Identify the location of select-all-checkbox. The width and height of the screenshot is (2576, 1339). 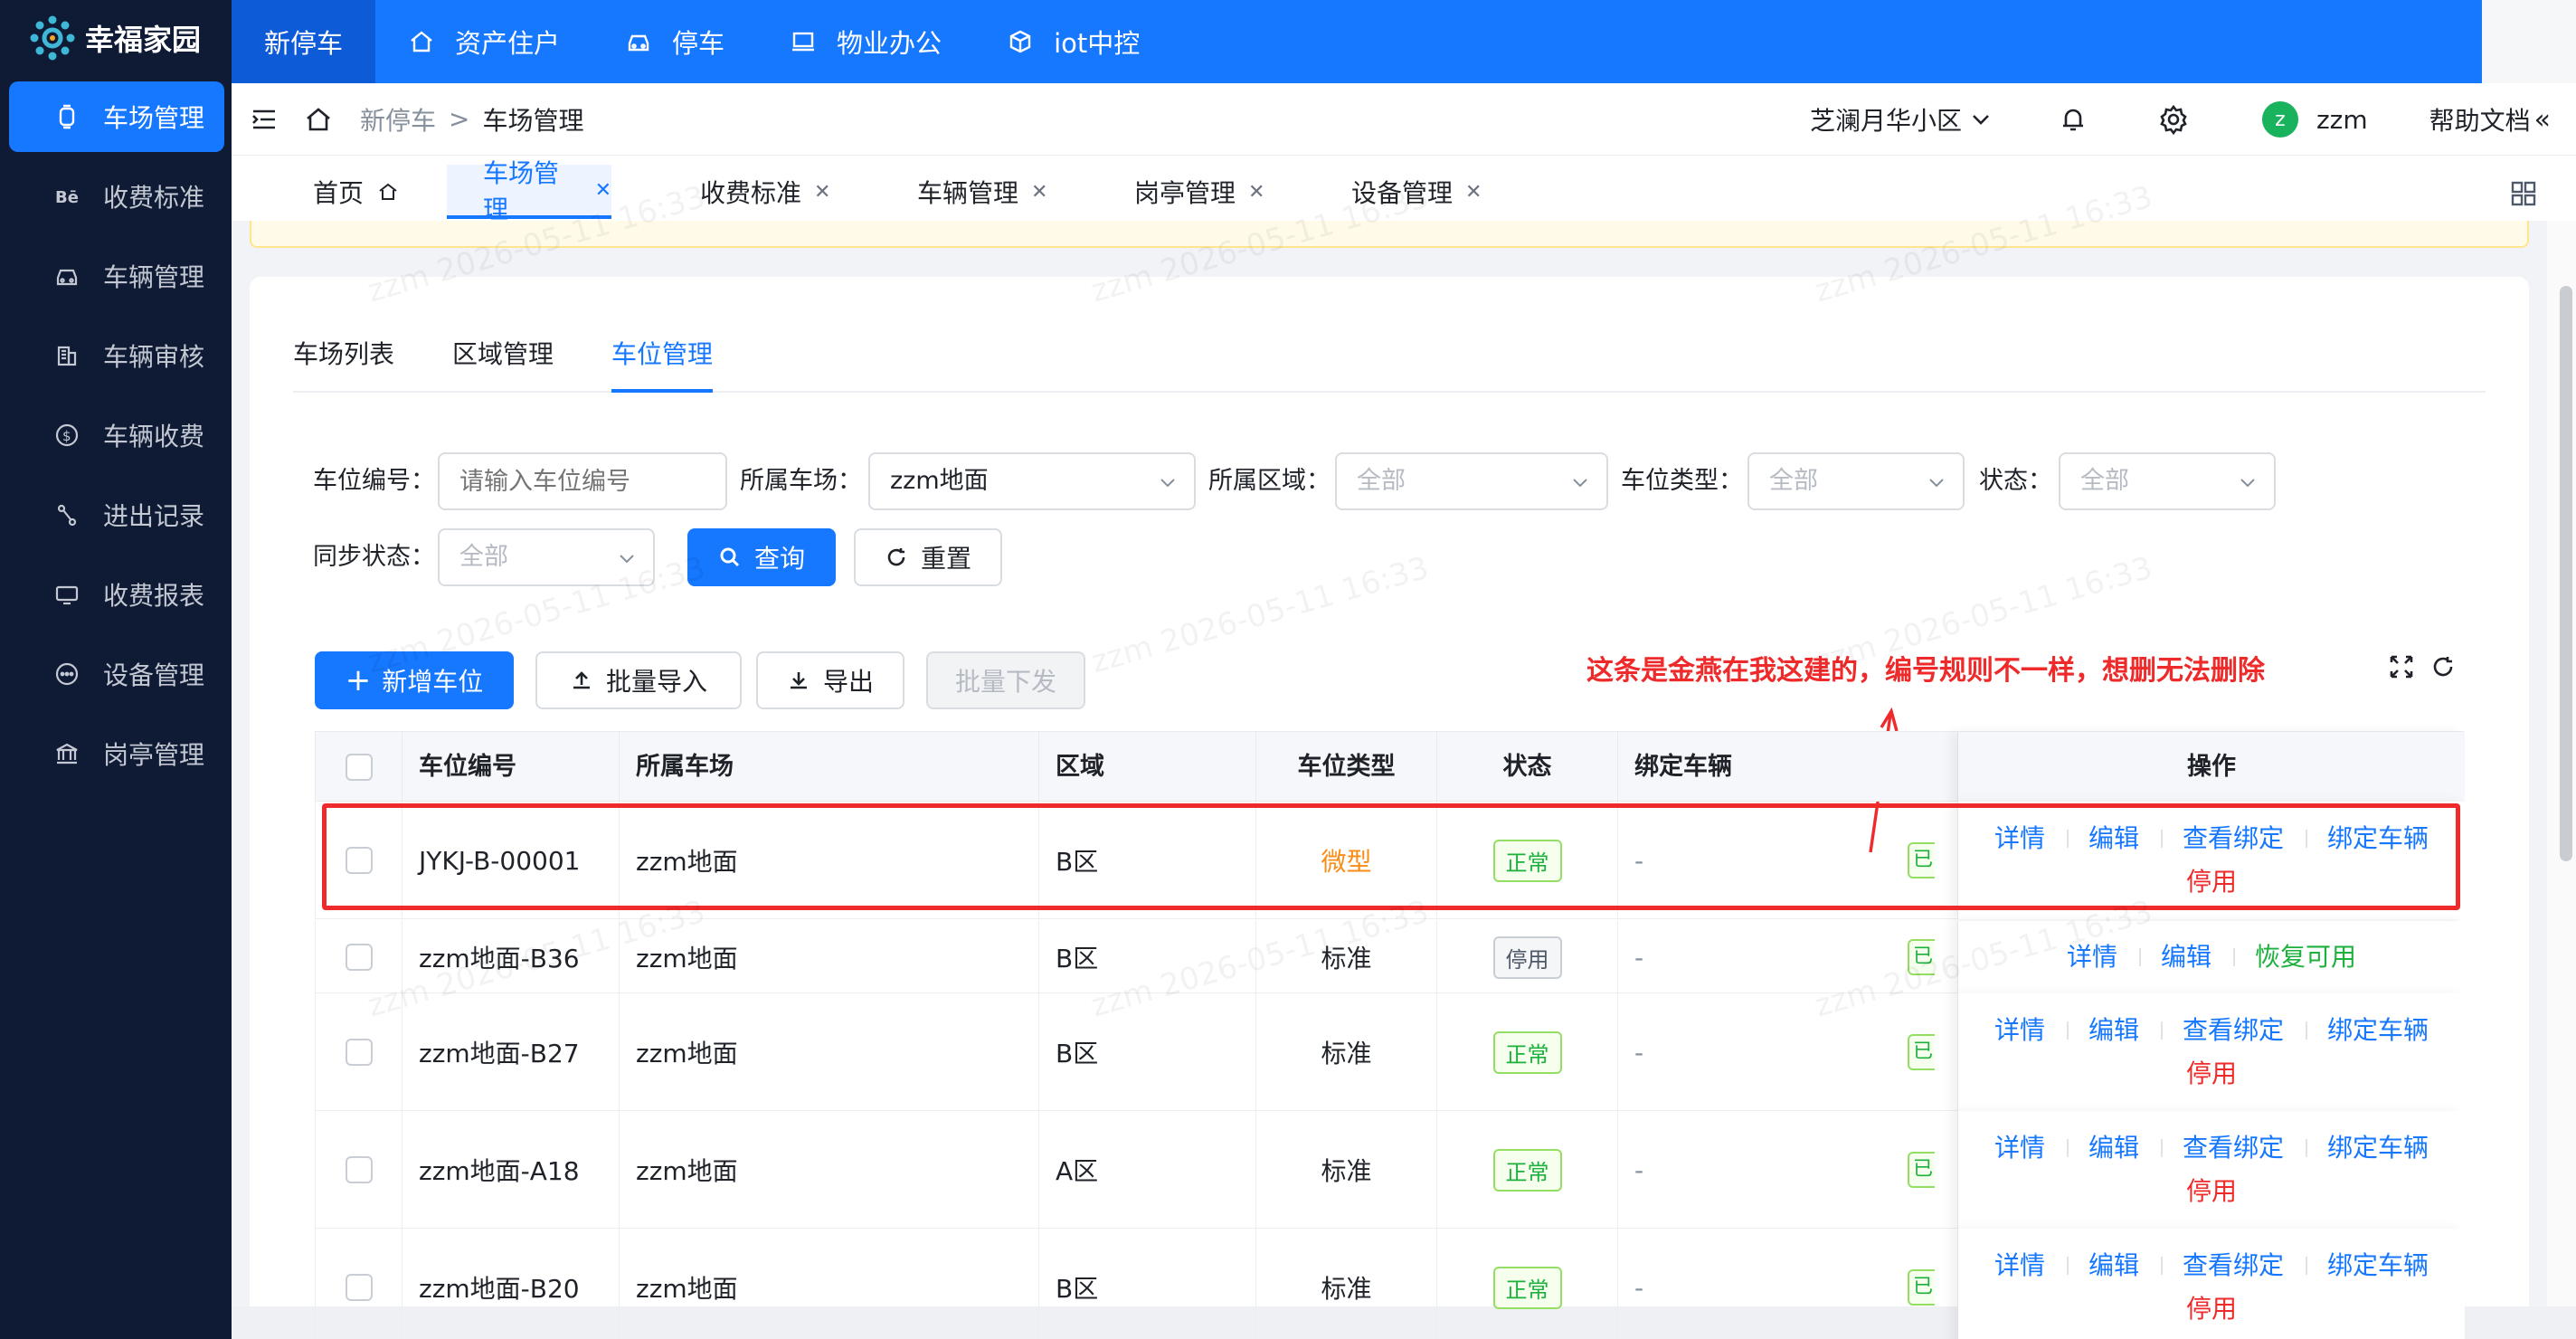
(359, 767).